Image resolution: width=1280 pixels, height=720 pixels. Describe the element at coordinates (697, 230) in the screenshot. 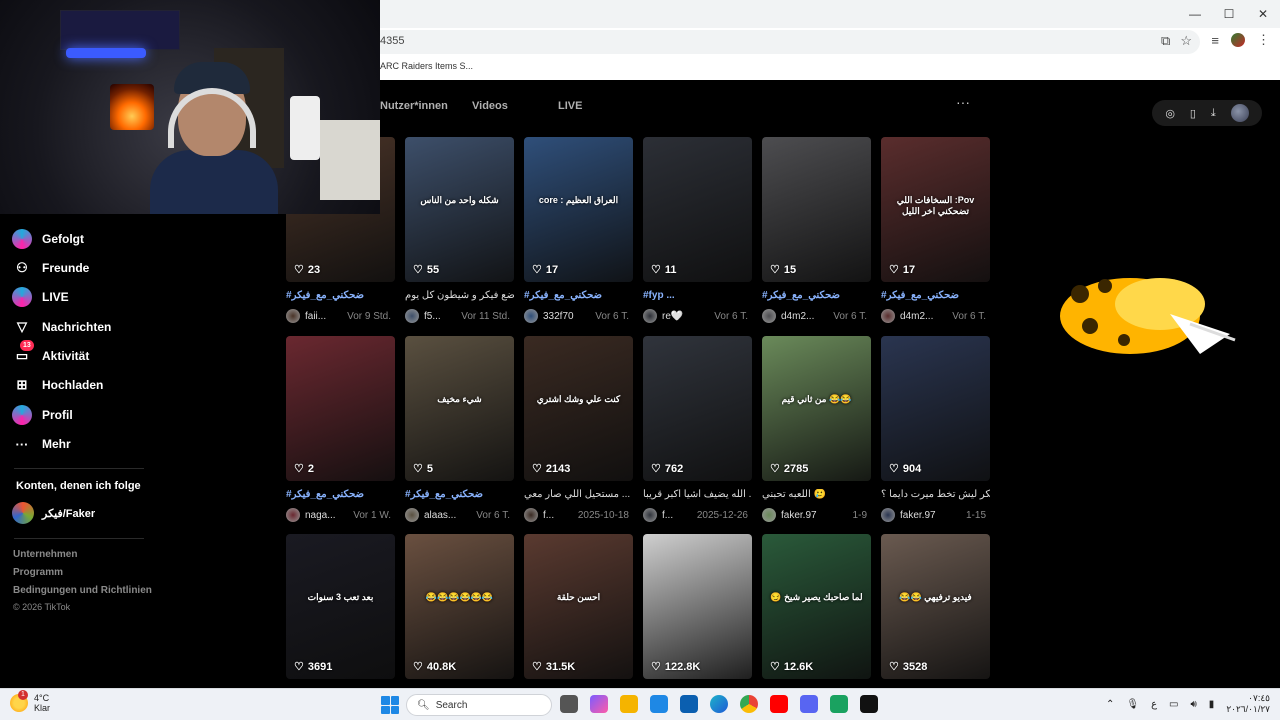

I see `video-card: ♡ 11 #fyp ... re🤍 Vor 6 T.` at that location.